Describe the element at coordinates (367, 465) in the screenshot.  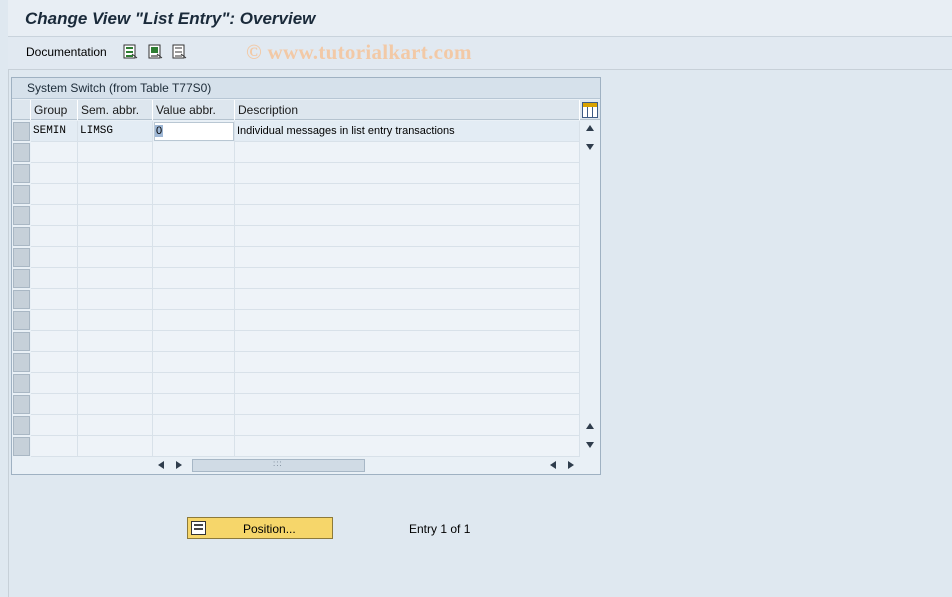
I see `horizontal-scrollbar: :::` at that location.